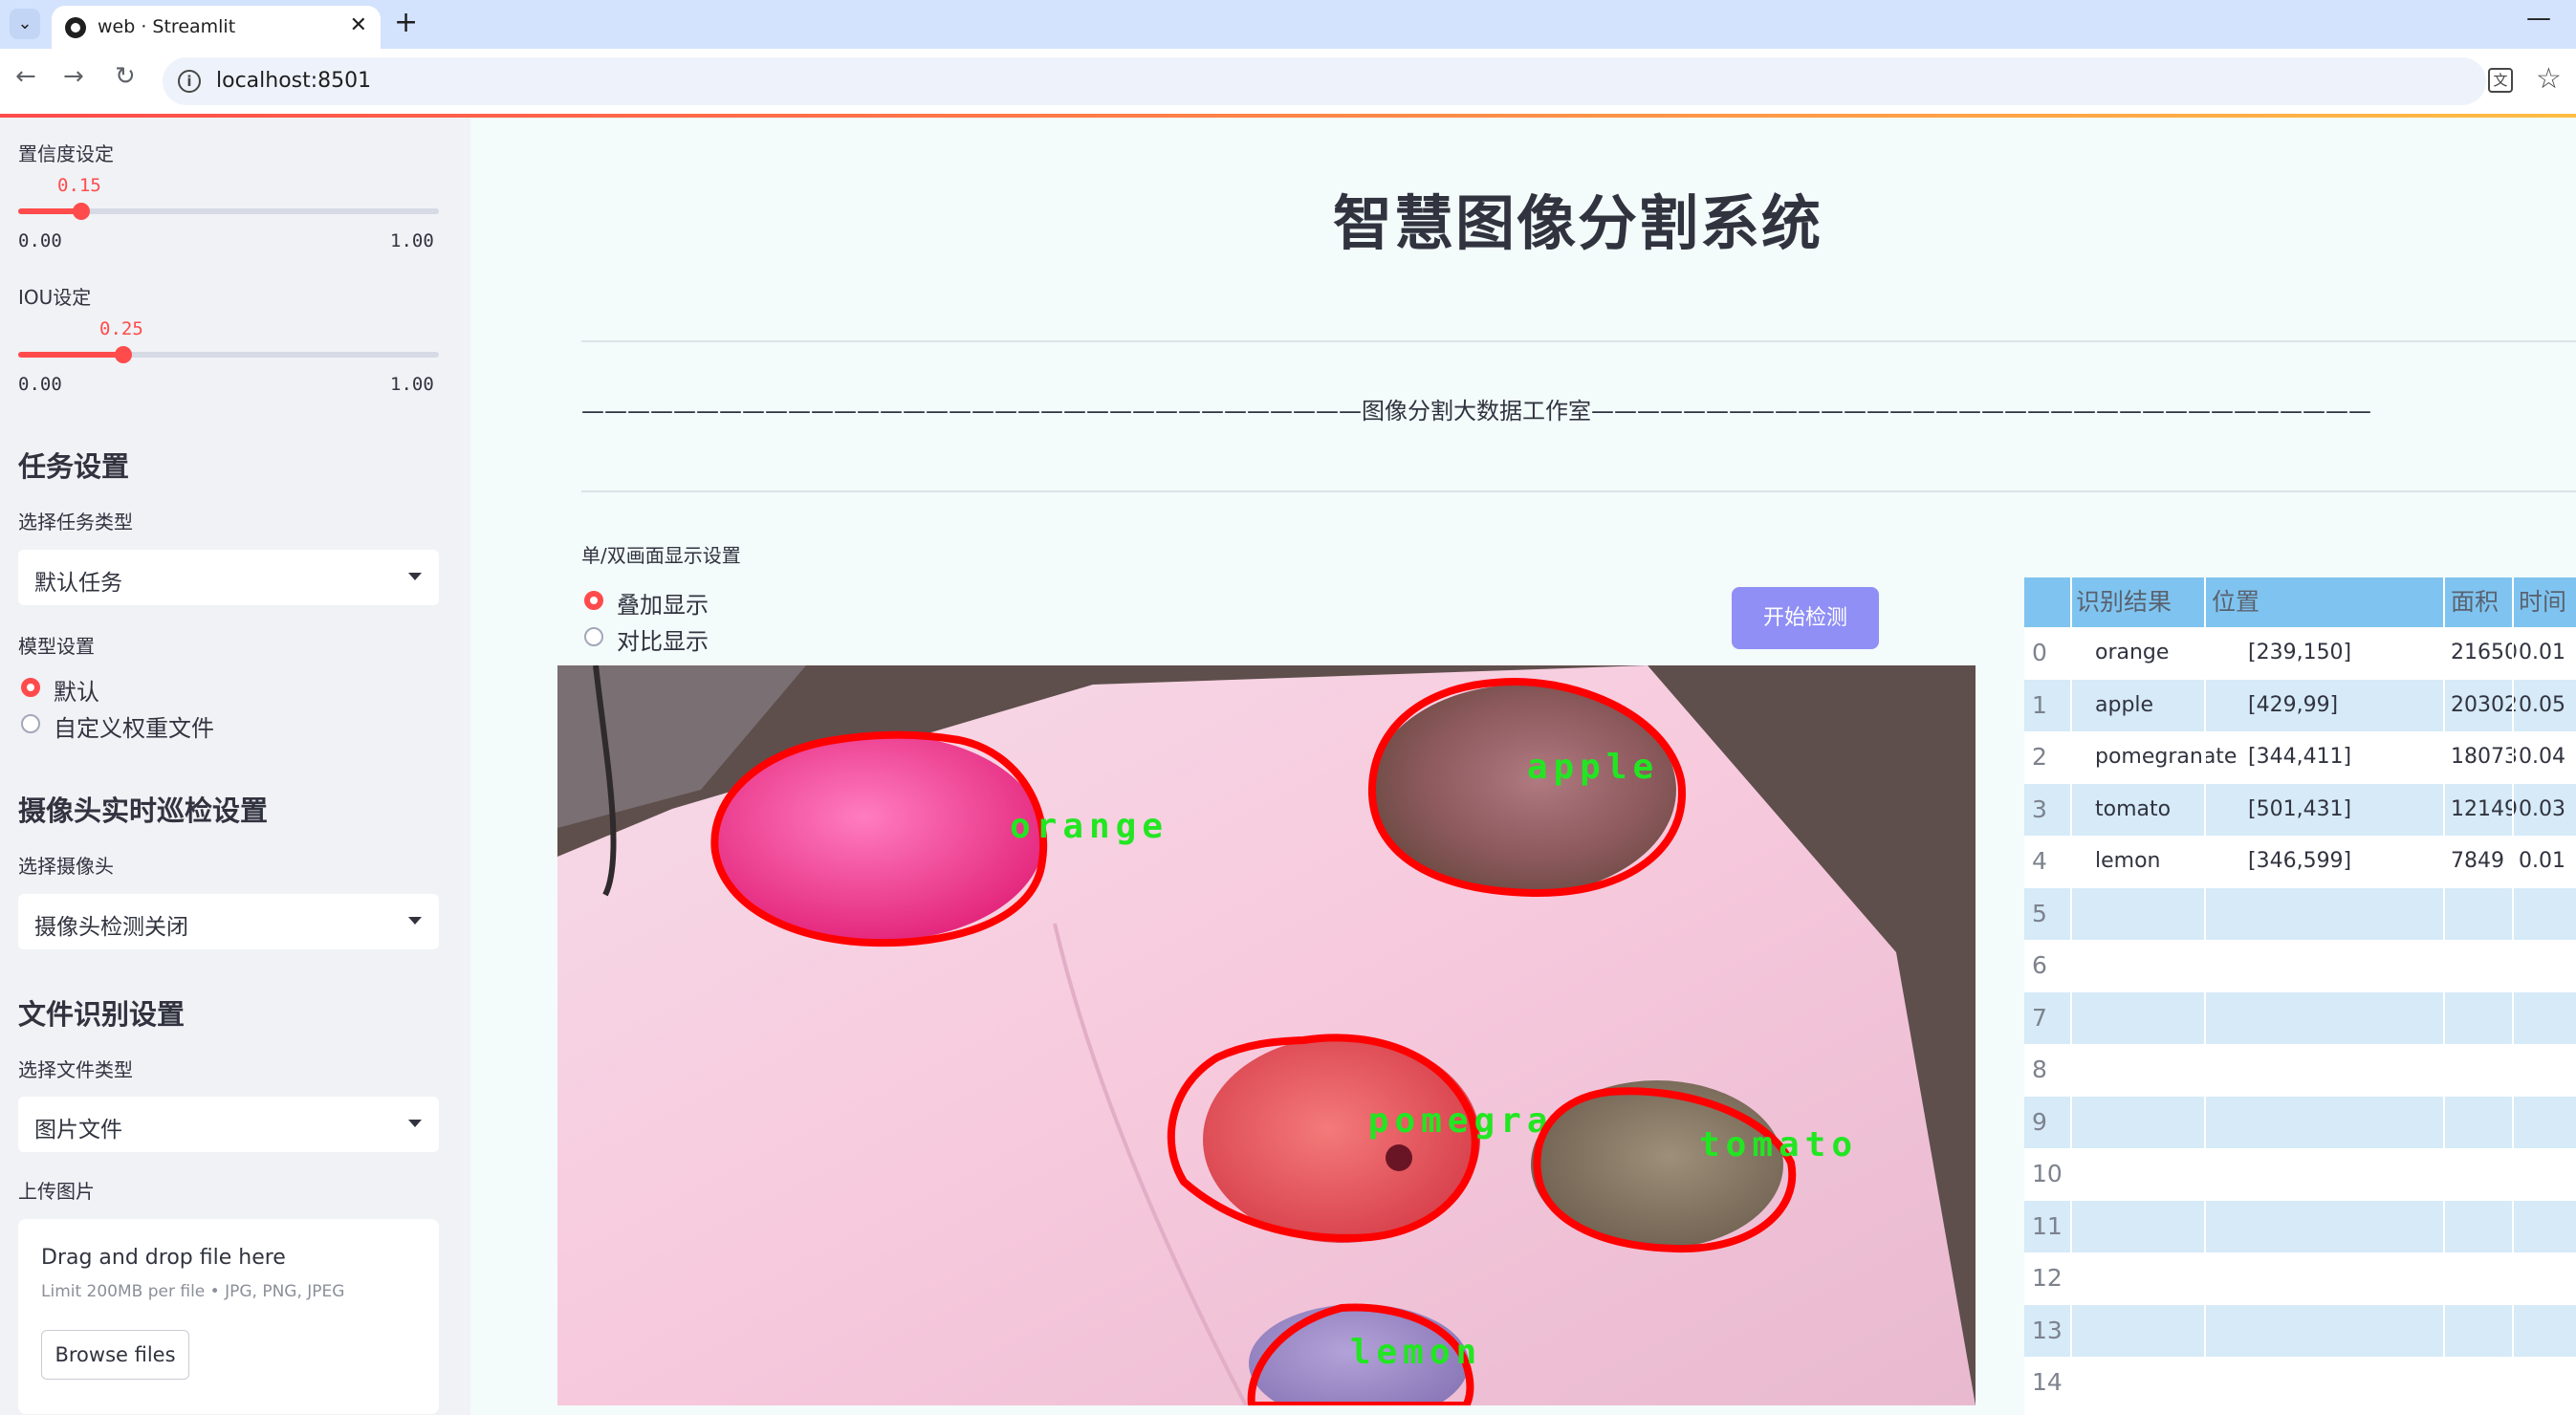 The width and height of the screenshot is (2576, 1415). Describe the element at coordinates (2300, 1018) in the screenshot. I see `table-row: 7` at that location.